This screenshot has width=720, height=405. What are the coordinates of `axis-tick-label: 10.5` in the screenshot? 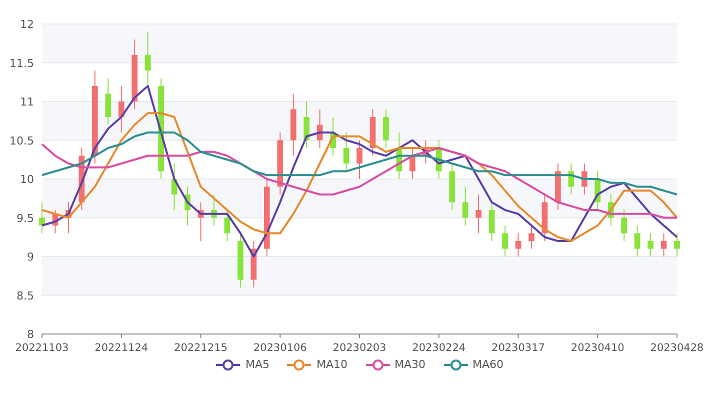 It's located at (22, 141).